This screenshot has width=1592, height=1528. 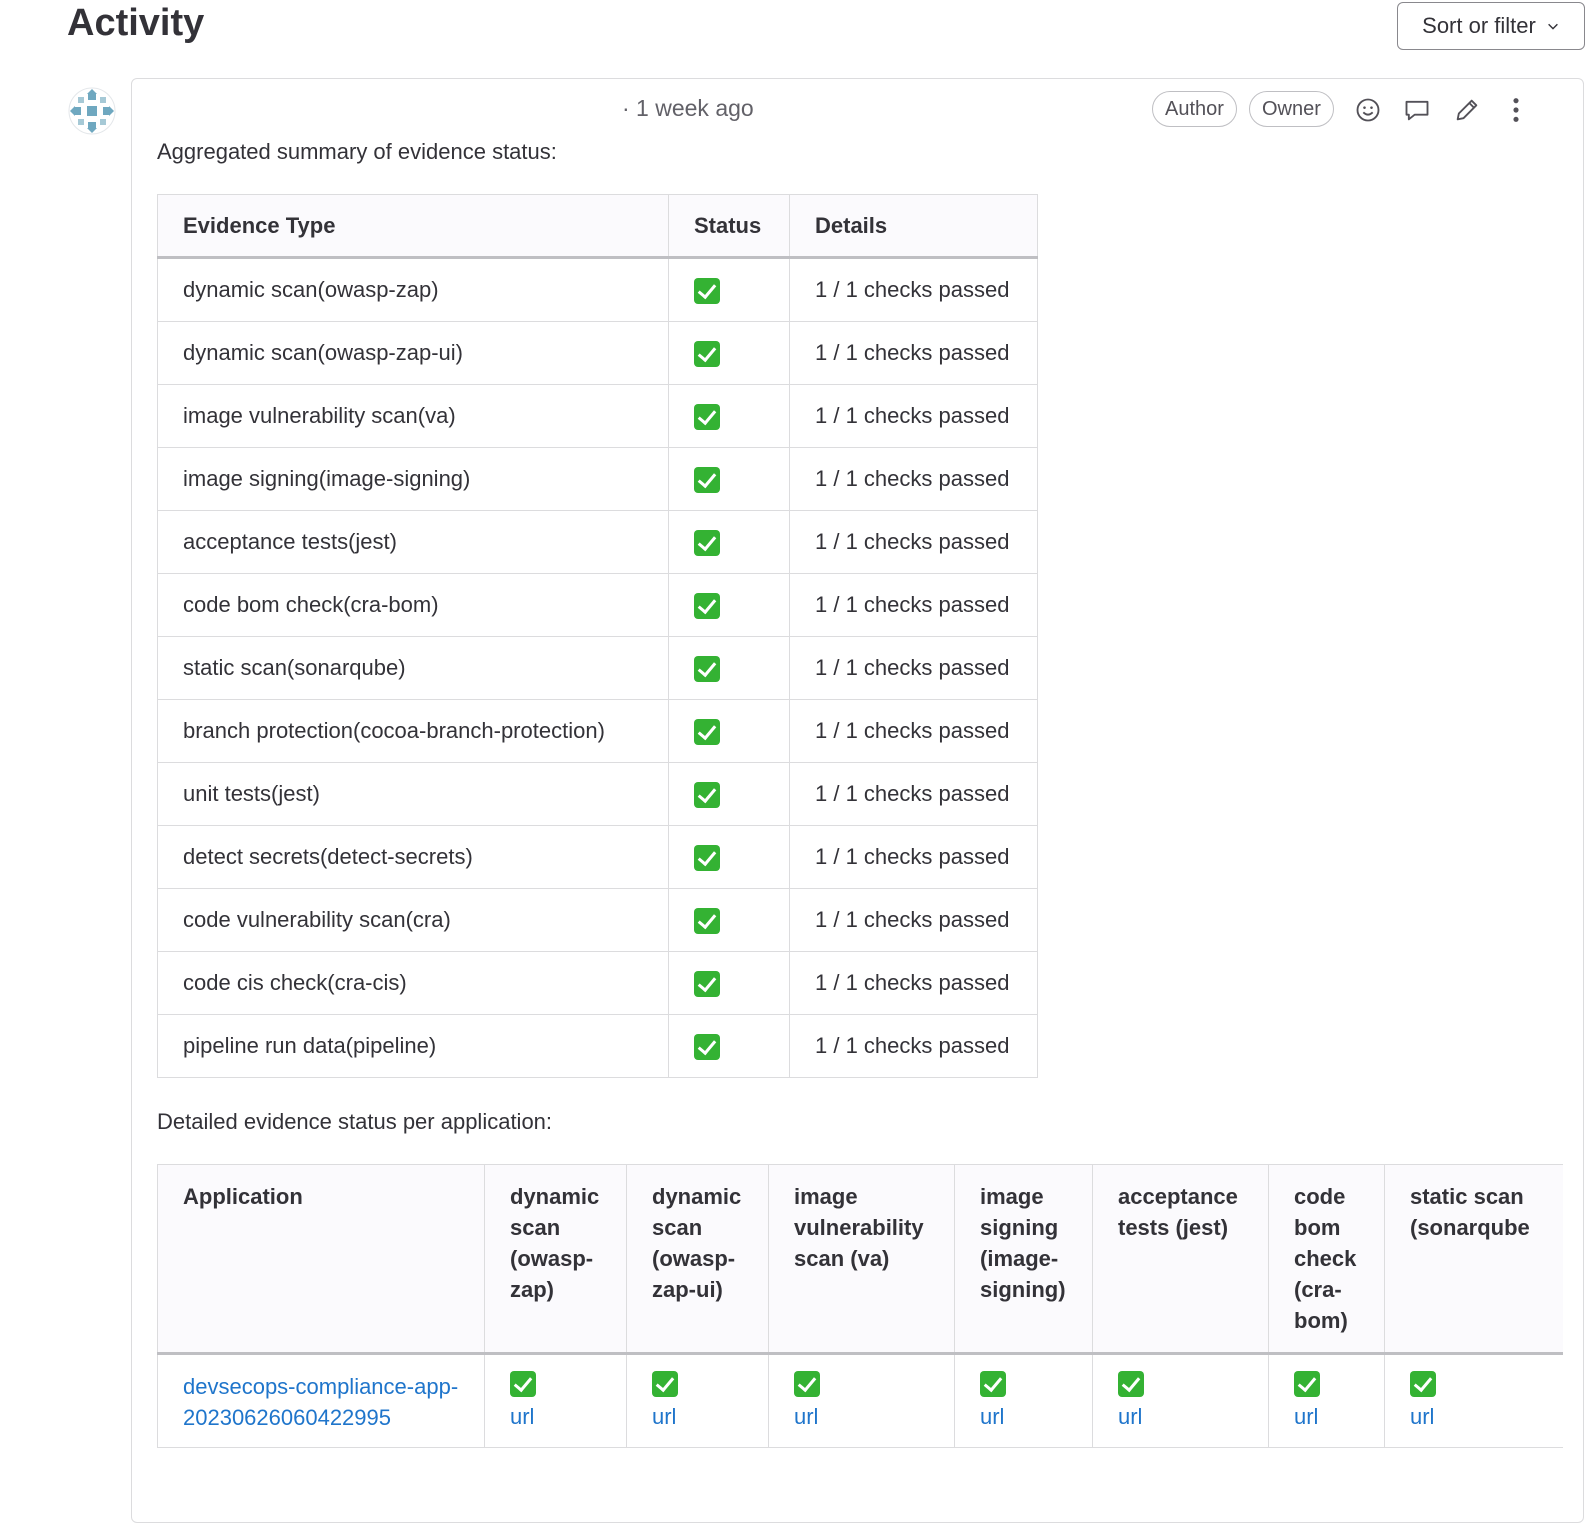 What do you see at coordinates (1326, 1259) in the screenshot?
I see `header-code-bom-check: code bom check (cra-bom)` at bounding box center [1326, 1259].